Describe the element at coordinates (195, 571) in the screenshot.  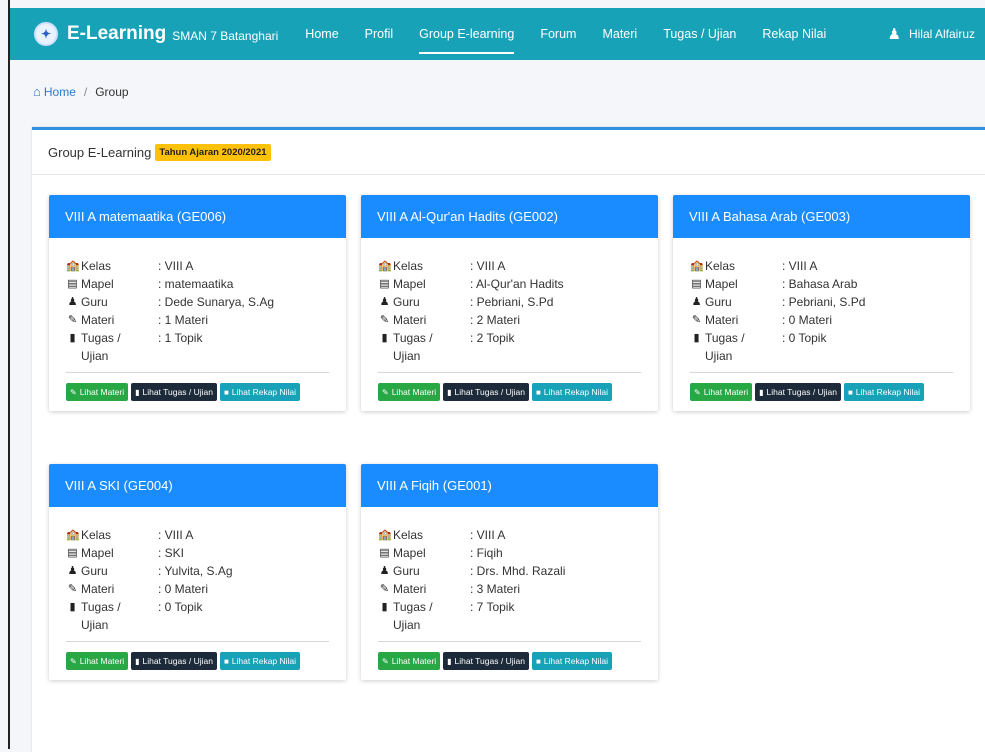
I see `guru-value: : Yulvita, S.Ag` at that location.